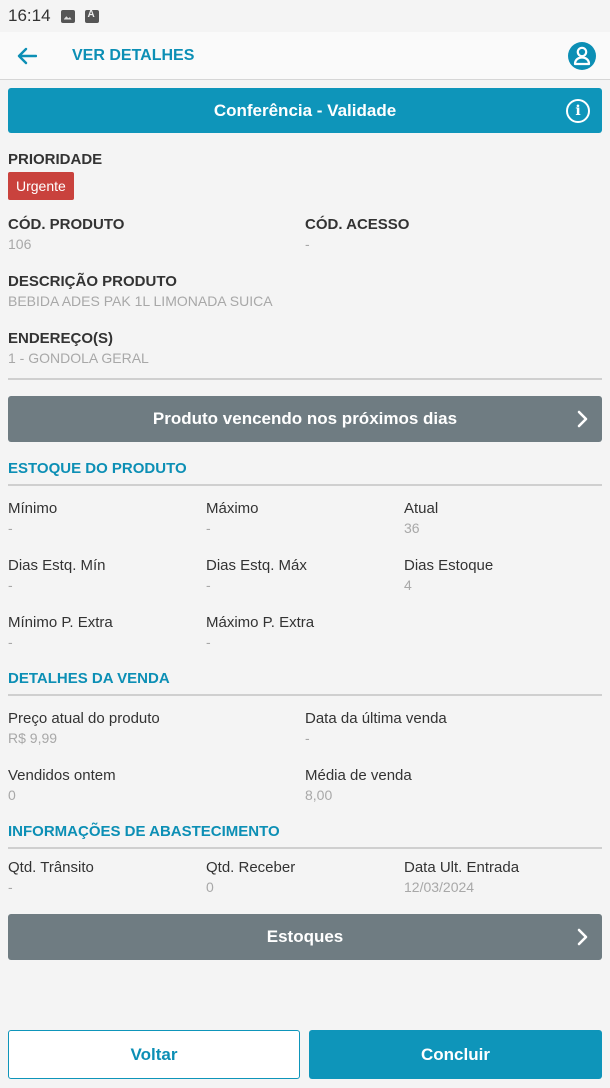 This screenshot has width=610, height=1088. I want to click on minimo-field: Mínimo -, so click(107, 518).